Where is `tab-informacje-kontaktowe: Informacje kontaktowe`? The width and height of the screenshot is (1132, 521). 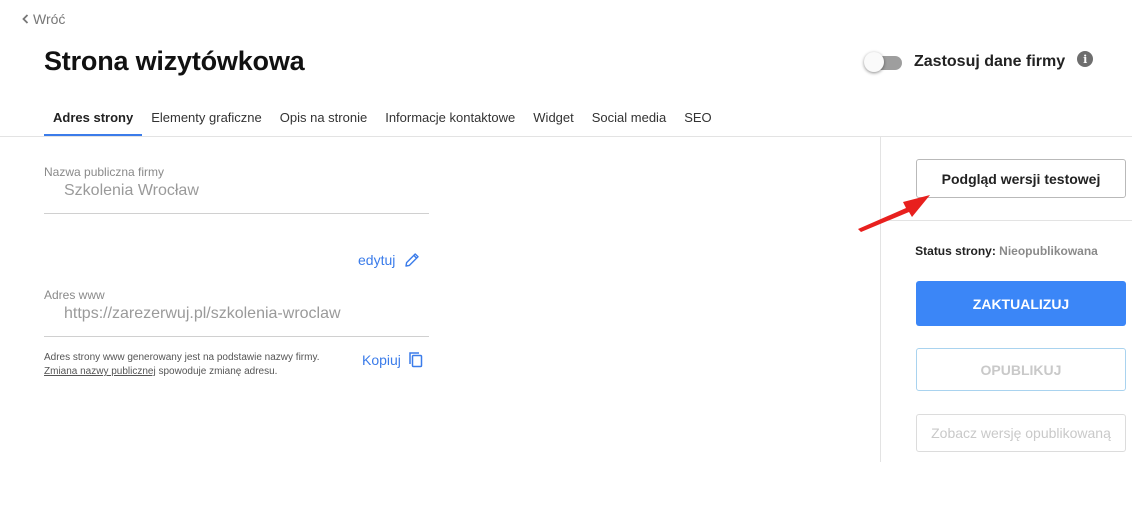 tab-informacje-kontaktowe: Informacje kontaktowe is located at coordinates (450, 118).